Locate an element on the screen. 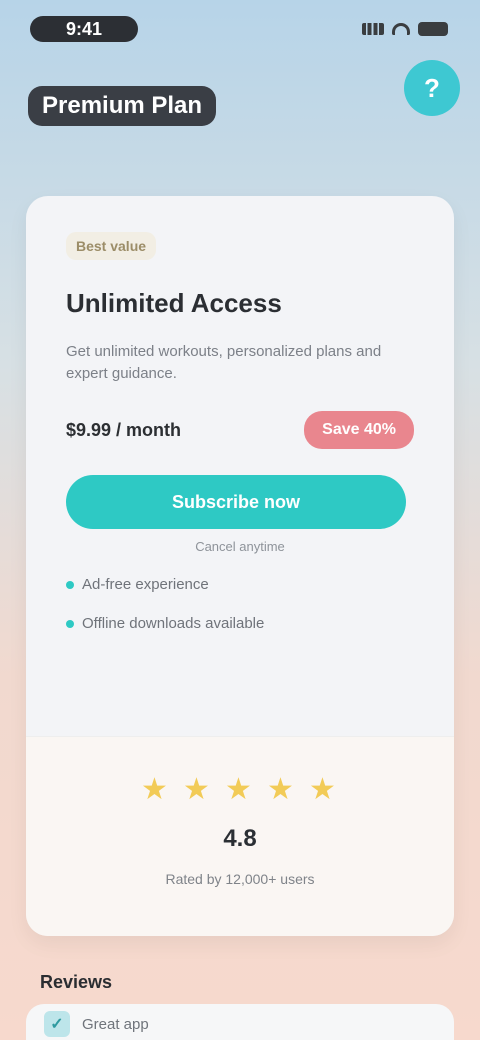 The width and height of the screenshot is (480, 1040). status-bar: 9:41 is located at coordinates (240, 29).